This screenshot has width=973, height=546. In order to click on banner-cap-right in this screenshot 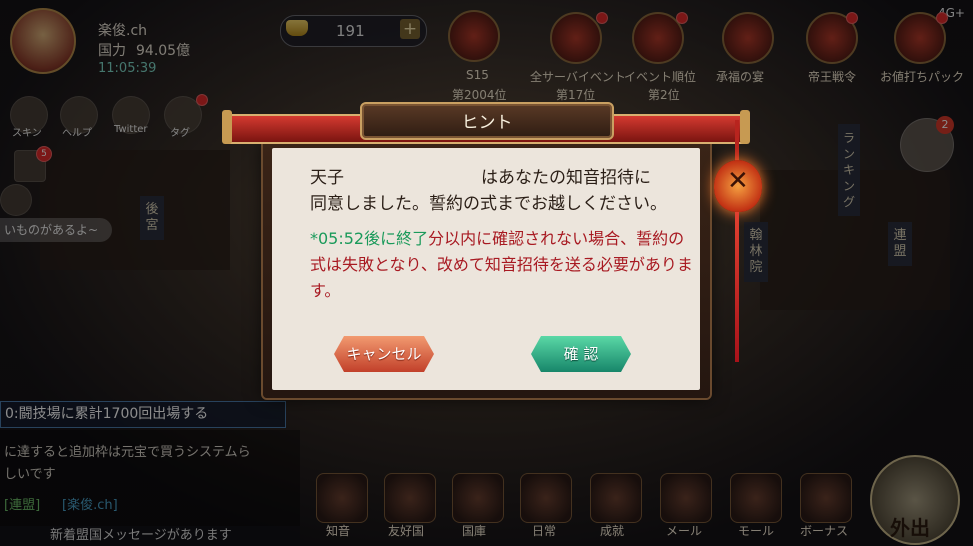, I will do `click(745, 127)`.